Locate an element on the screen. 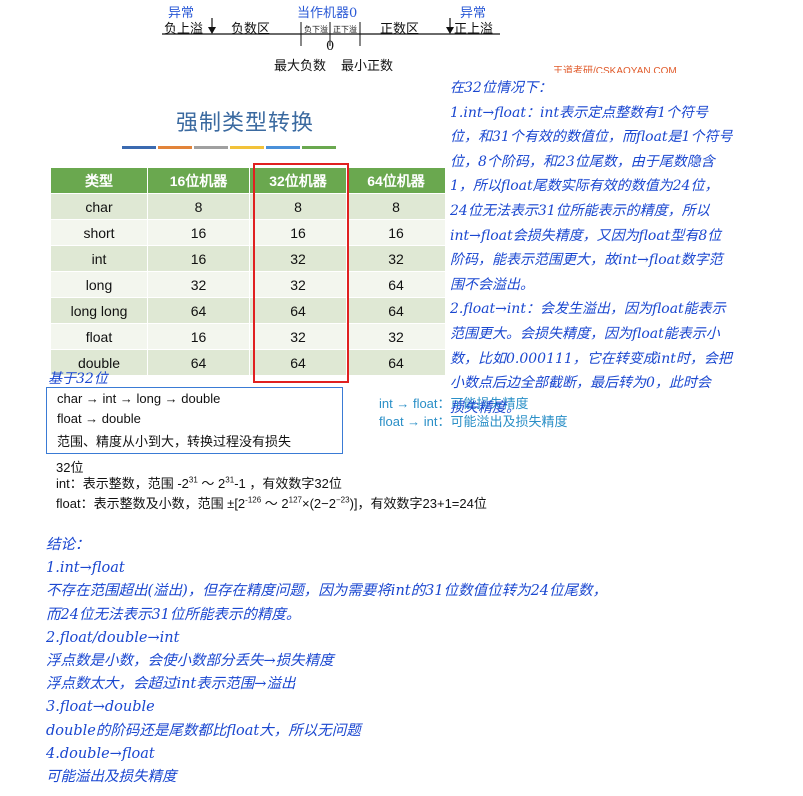 The height and width of the screenshot is (796, 803). table-cell: char is located at coordinates (99, 206).